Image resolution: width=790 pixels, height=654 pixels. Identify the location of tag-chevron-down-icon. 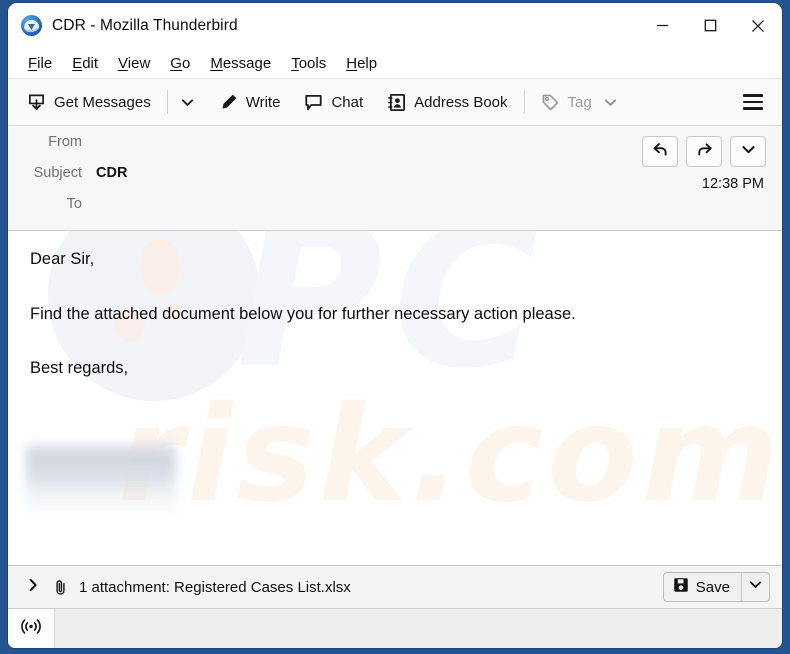
(610, 102).